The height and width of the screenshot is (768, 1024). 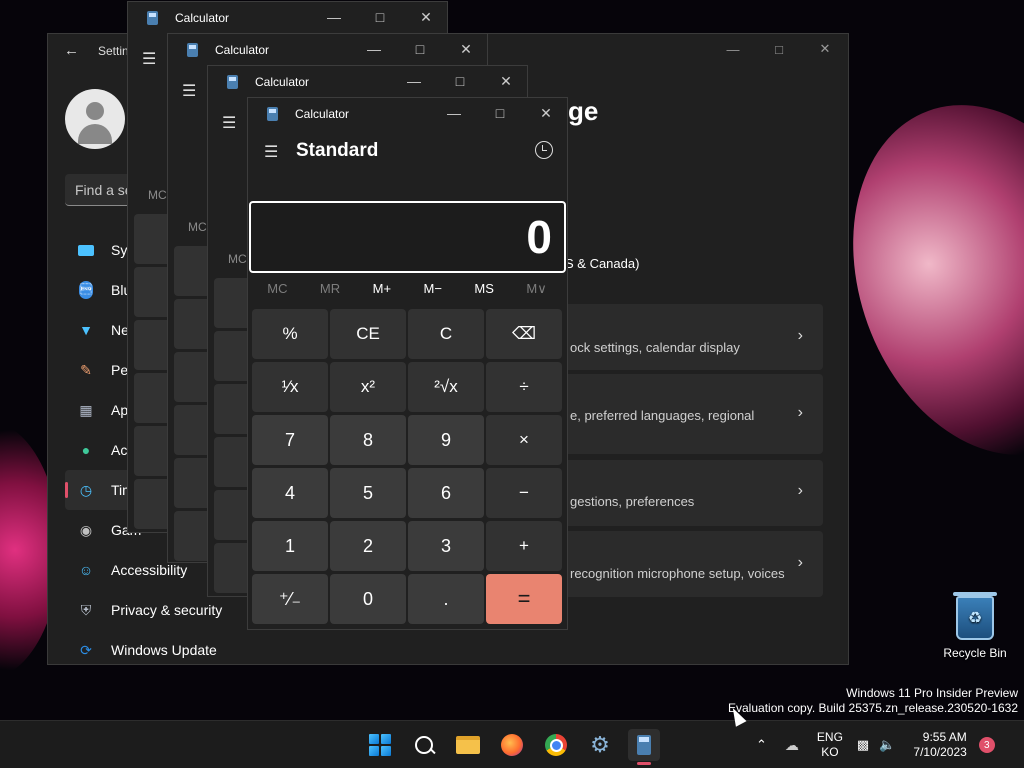 I want to click on backspace-key: ⌫, so click(x=524, y=334).